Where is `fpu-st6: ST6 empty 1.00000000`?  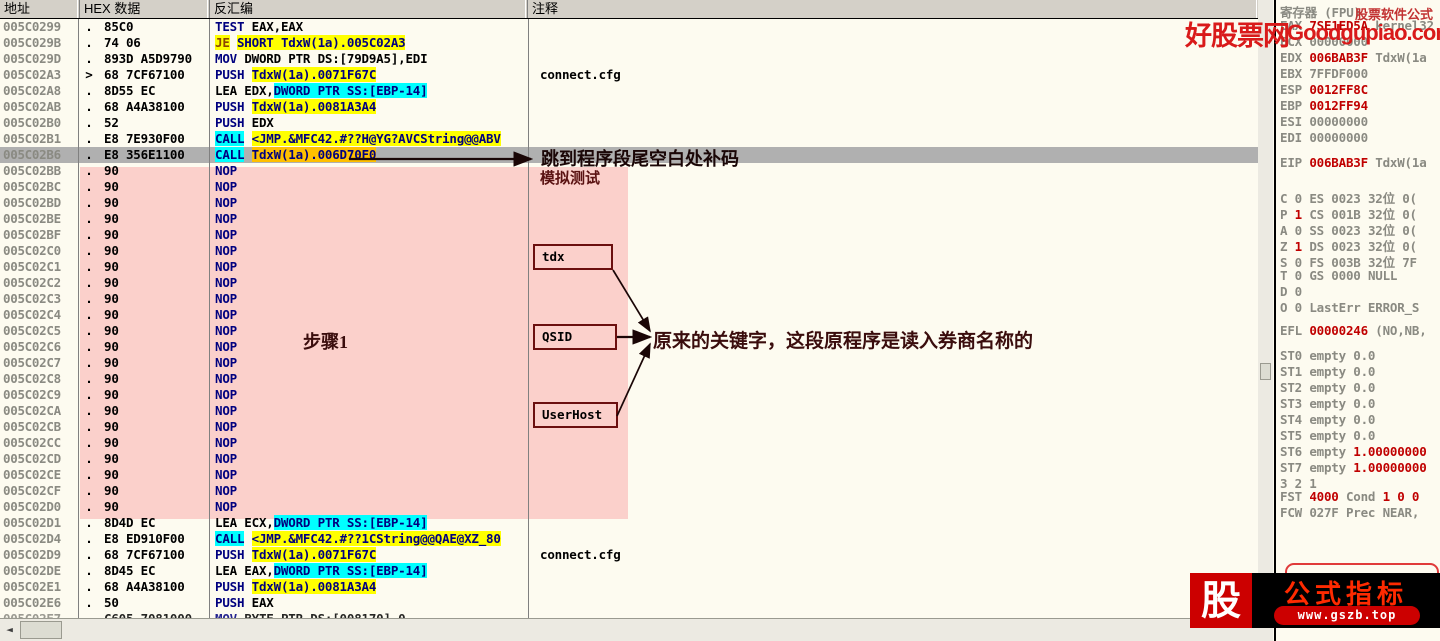 fpu-st6: ST6 empty 1.00000000 is located at coordinates (1353, 451).